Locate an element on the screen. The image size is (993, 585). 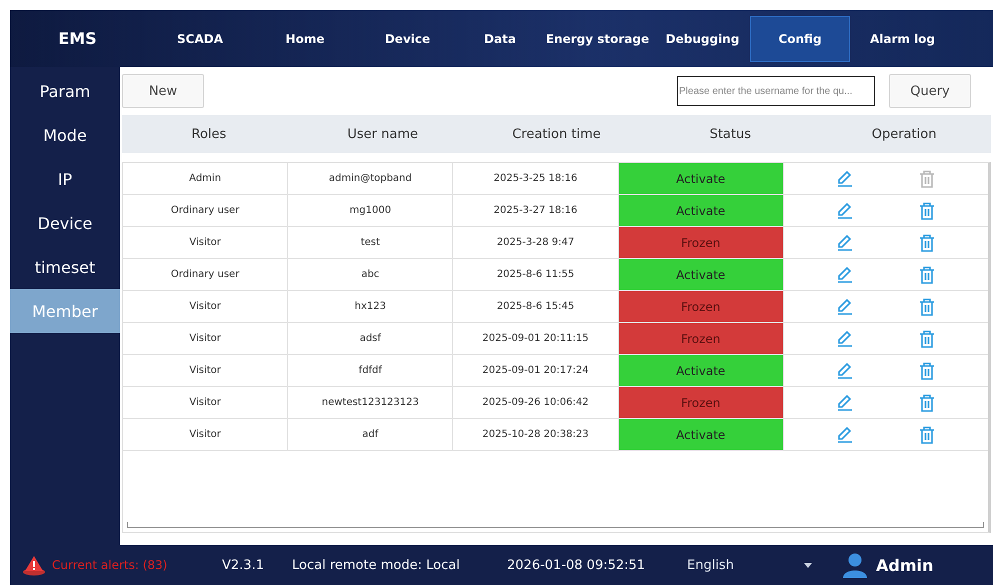
sidebar-item: IP is located at coordinates (65, 179).